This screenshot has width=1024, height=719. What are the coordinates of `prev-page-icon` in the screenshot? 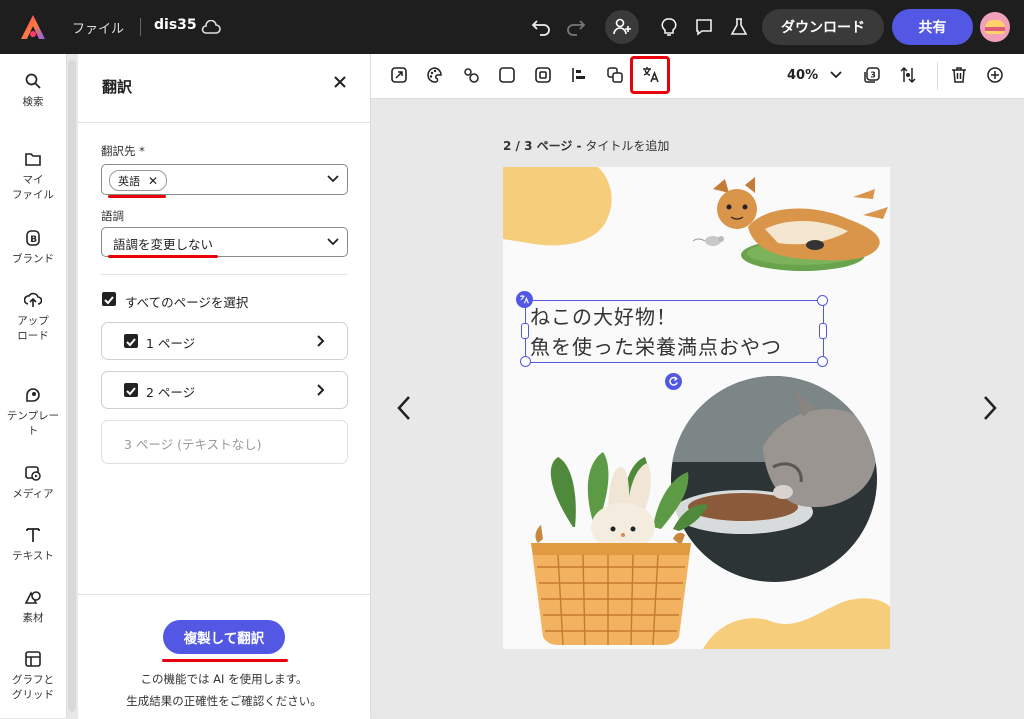 It's located at (405, 408).